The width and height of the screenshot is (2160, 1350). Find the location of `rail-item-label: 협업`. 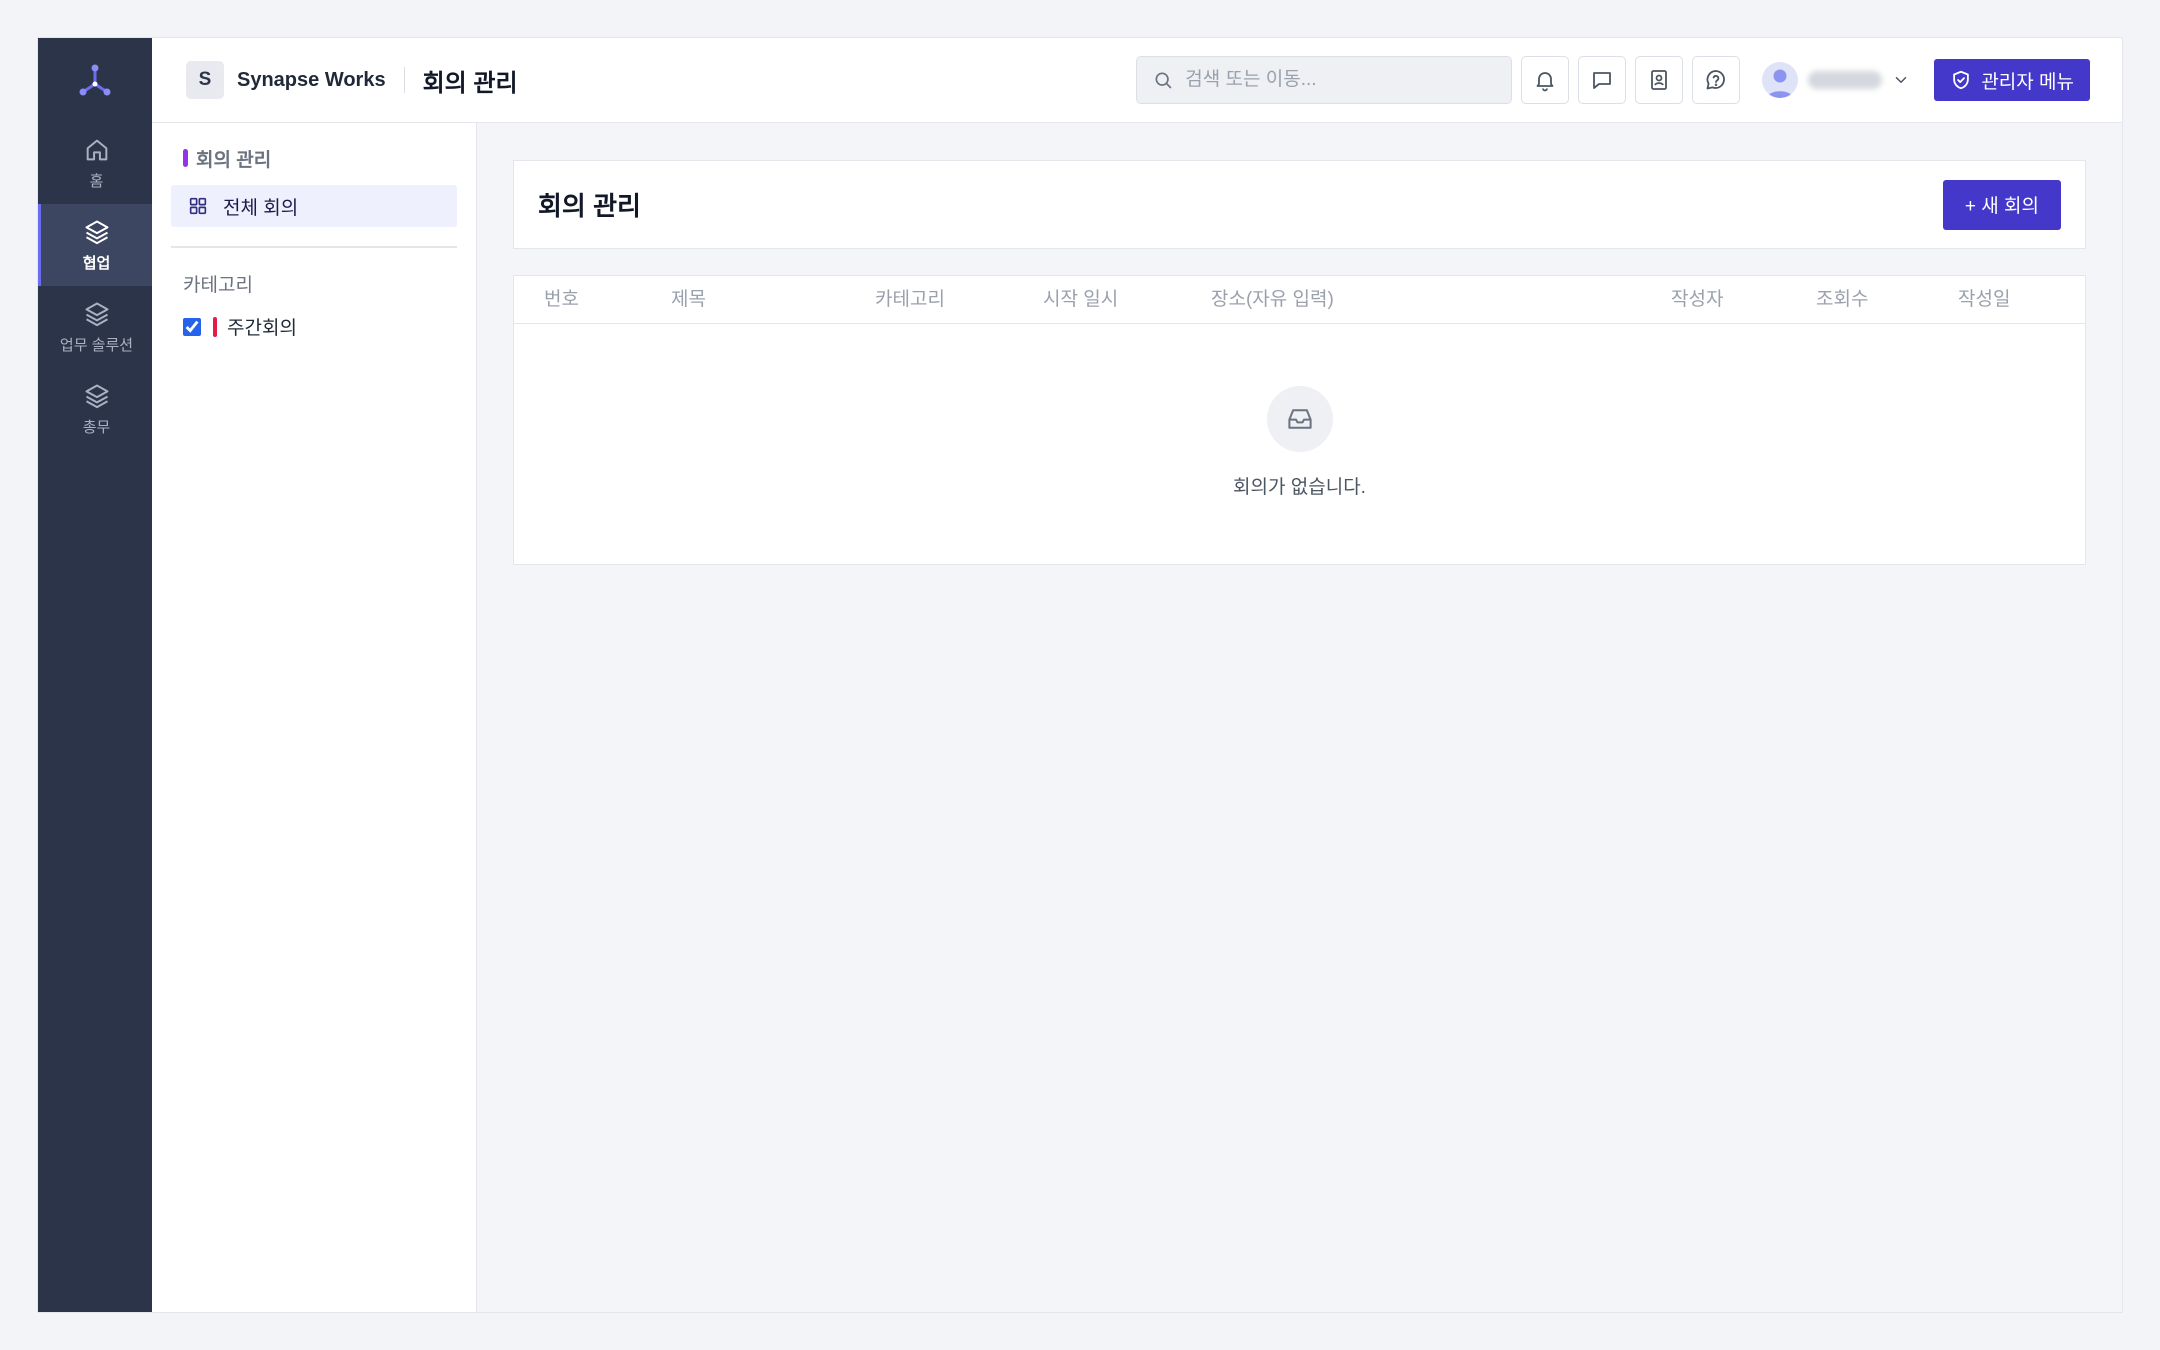

rail-item-label: 협업 is located at coordinates (96, 263).